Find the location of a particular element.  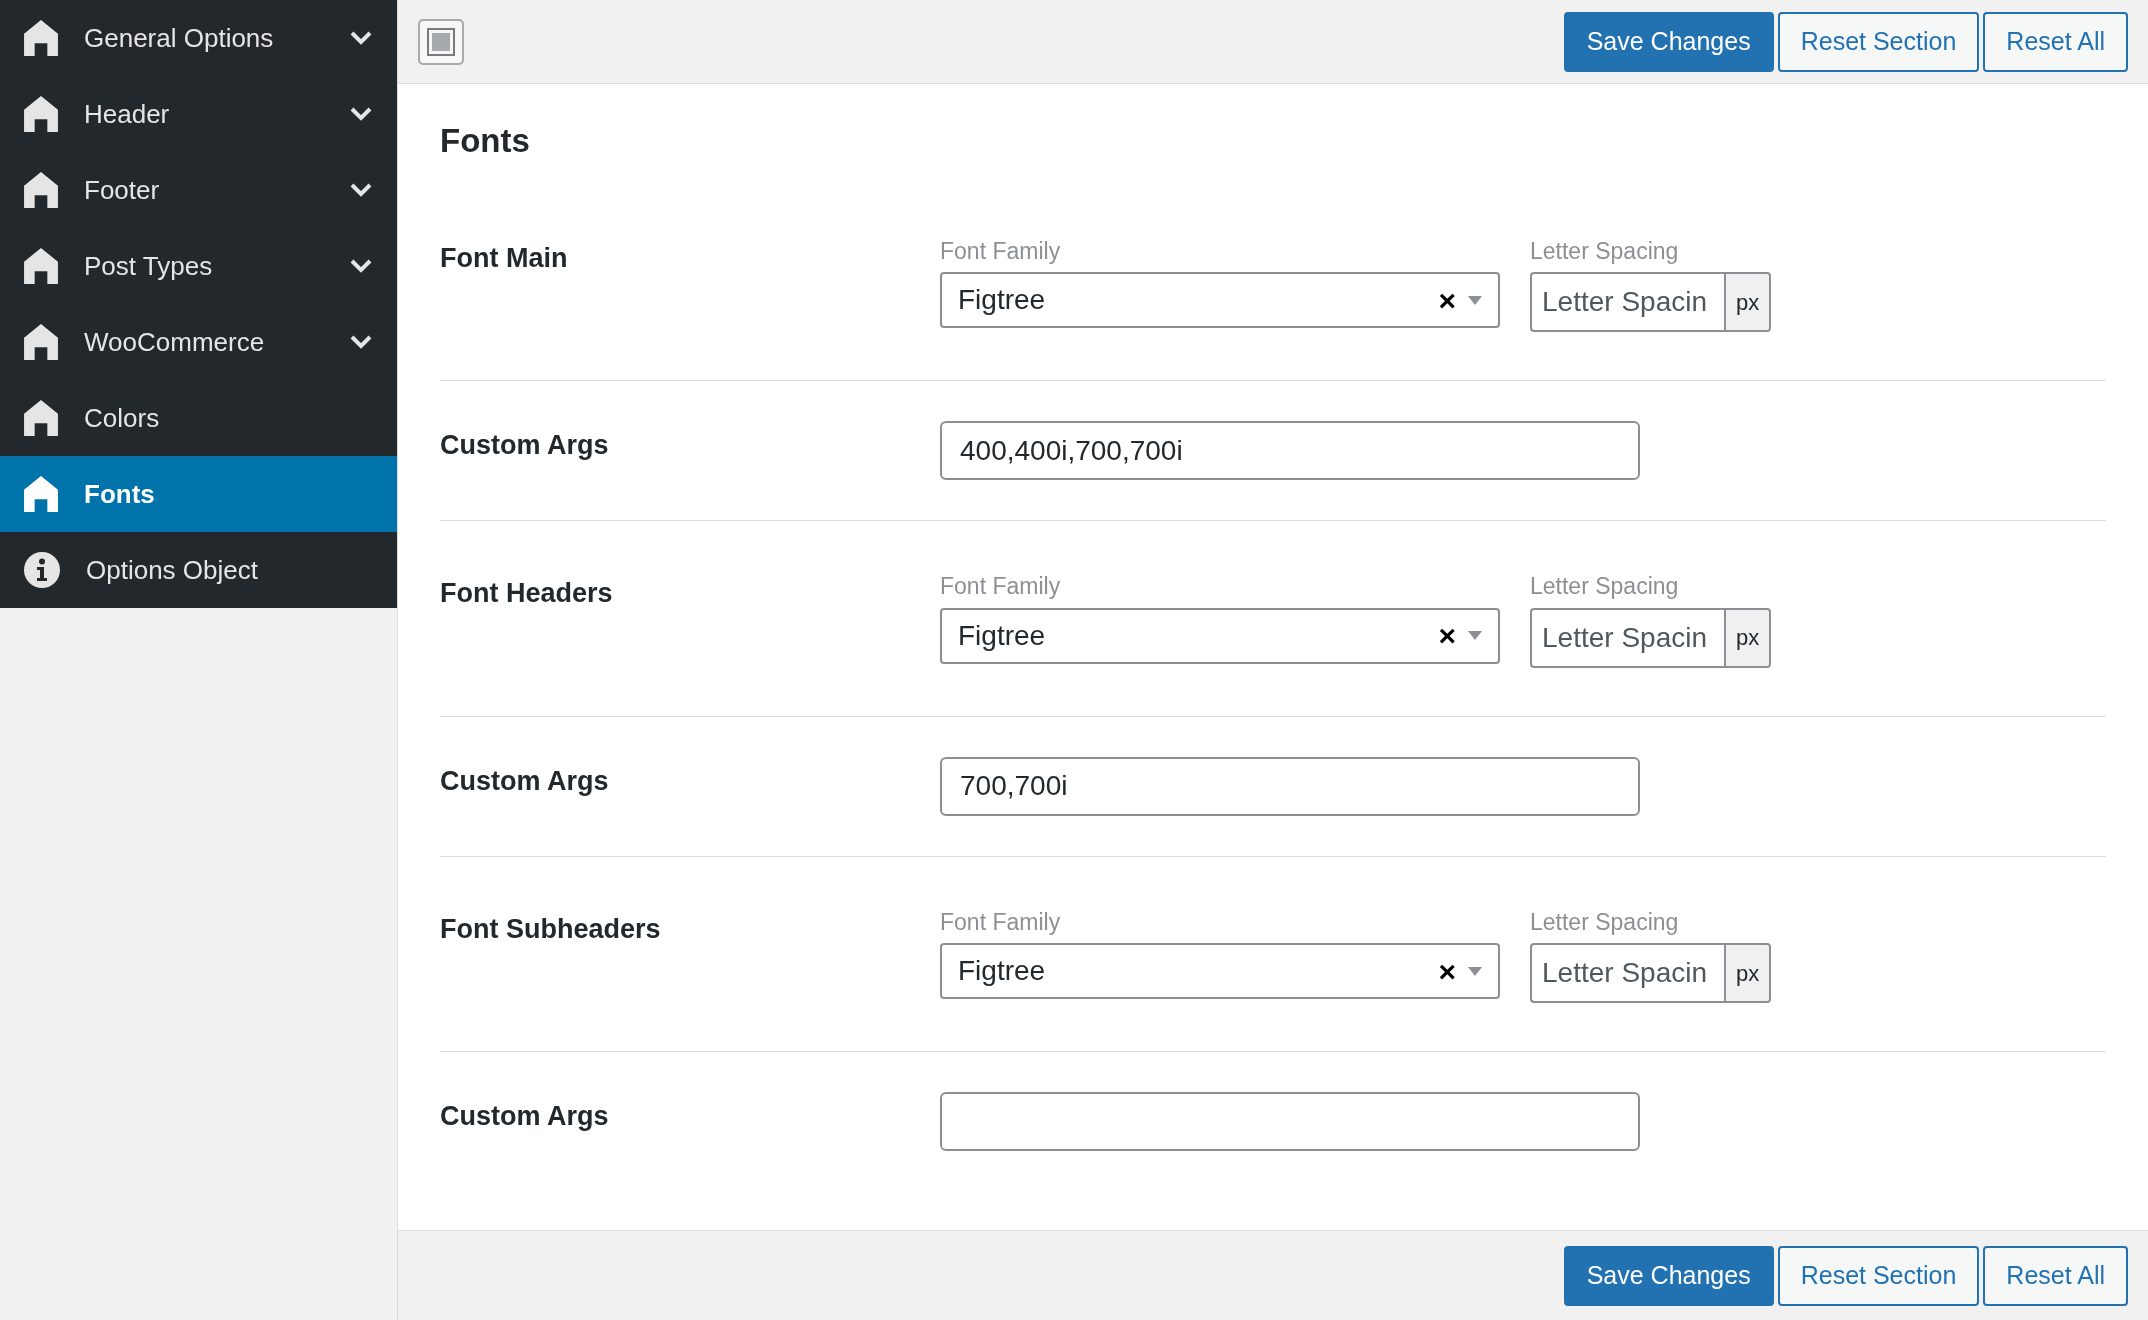

sidebar-item: Fonts is located at coordinates (198, 494).